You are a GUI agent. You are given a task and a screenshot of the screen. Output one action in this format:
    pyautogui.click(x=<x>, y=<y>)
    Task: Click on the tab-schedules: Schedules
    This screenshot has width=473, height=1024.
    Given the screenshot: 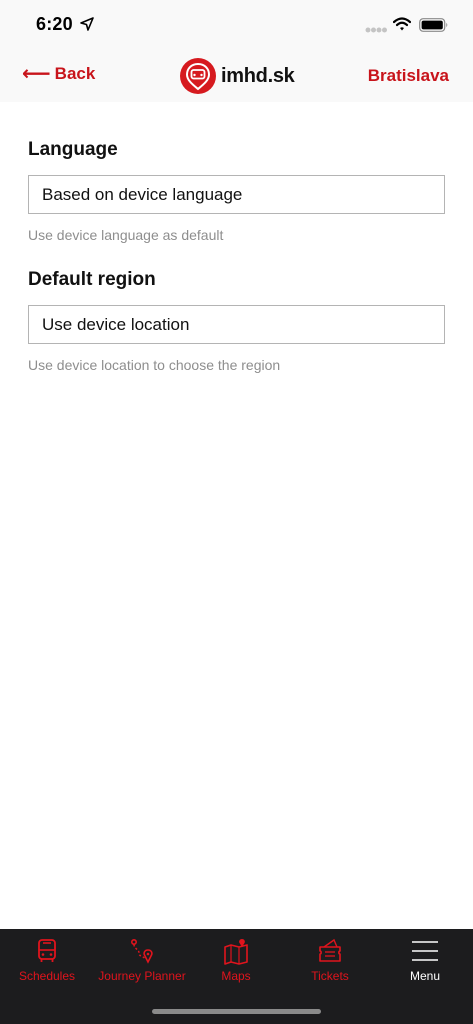 What is the action you would take?
    pyautogui.click(x=47, y=960)
    